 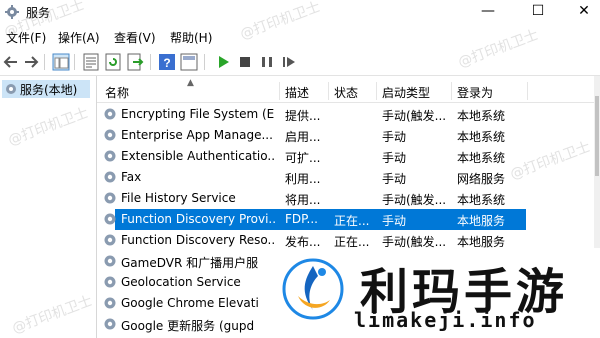 I want to click on snapin-view-icon, so click(x=189, y=62).